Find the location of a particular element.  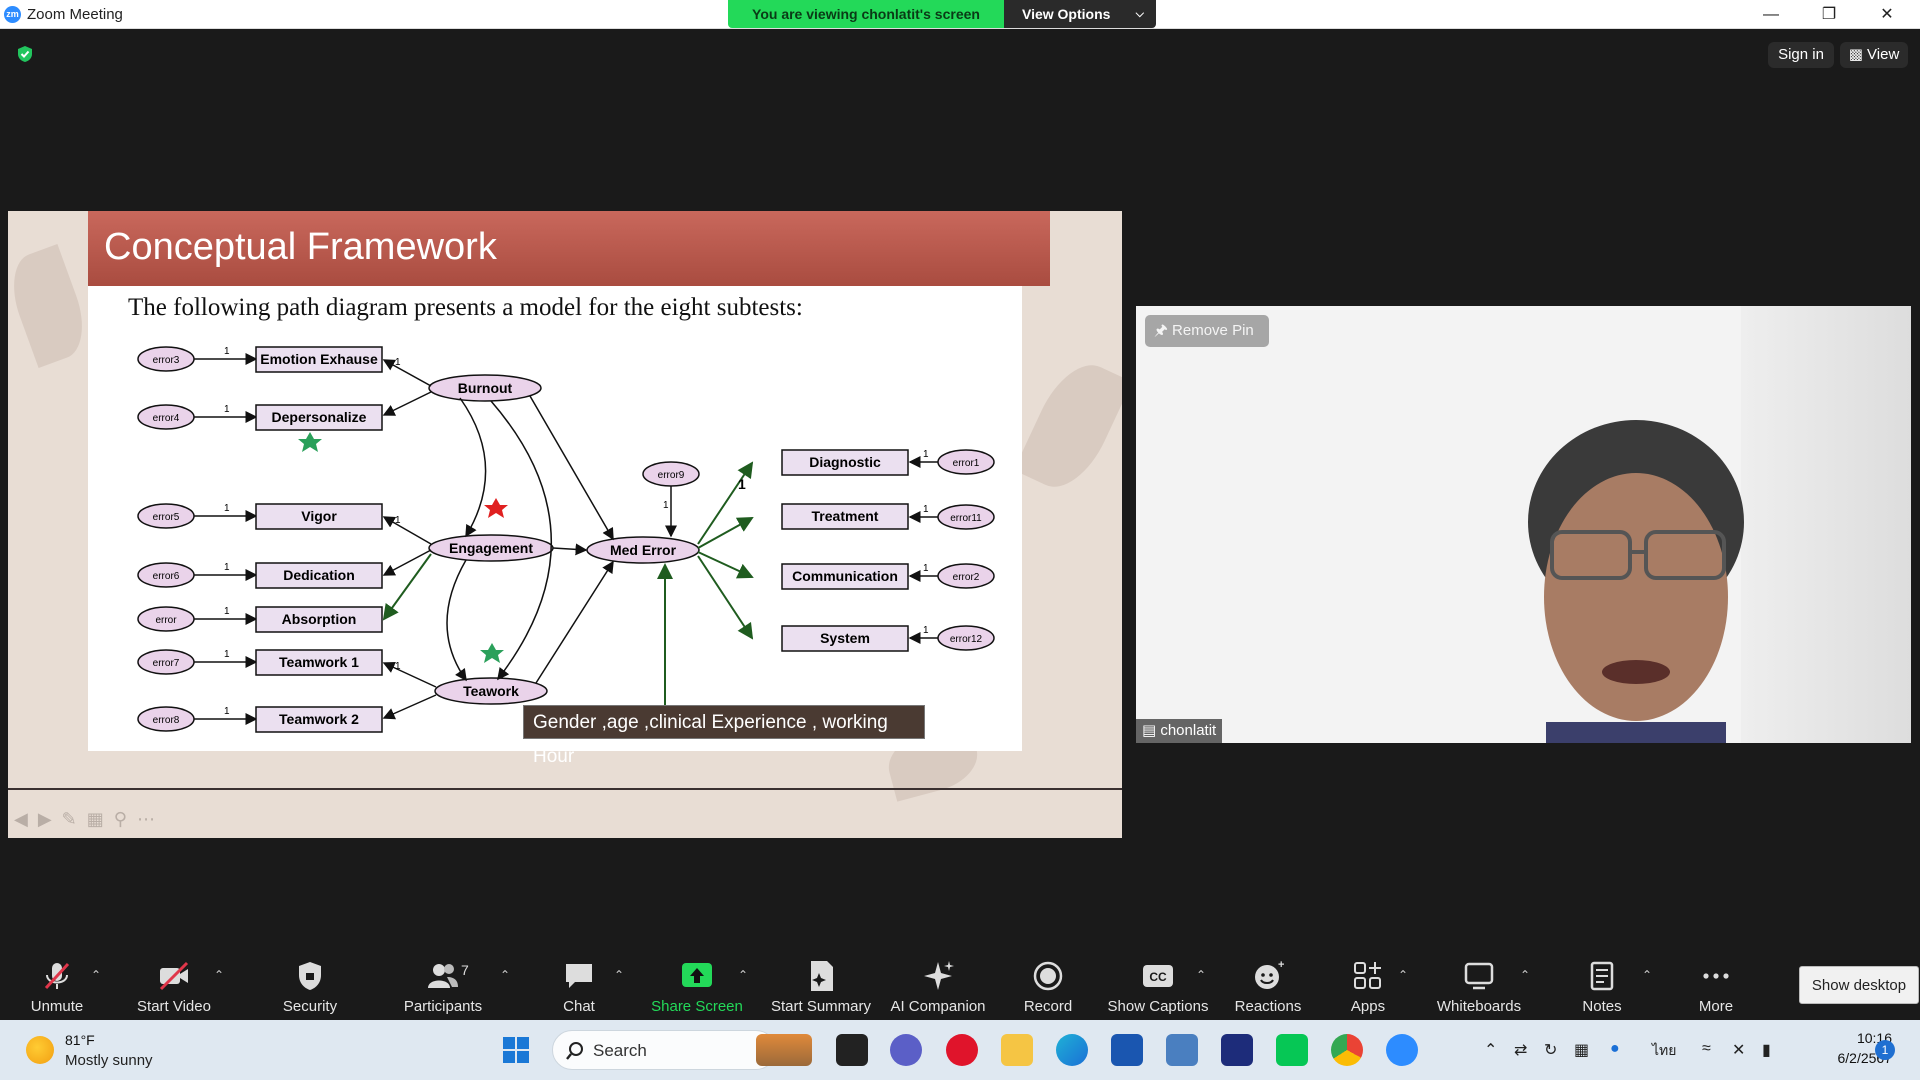

wifi-icon: ≈ is located at coordinates (1706, 1049).